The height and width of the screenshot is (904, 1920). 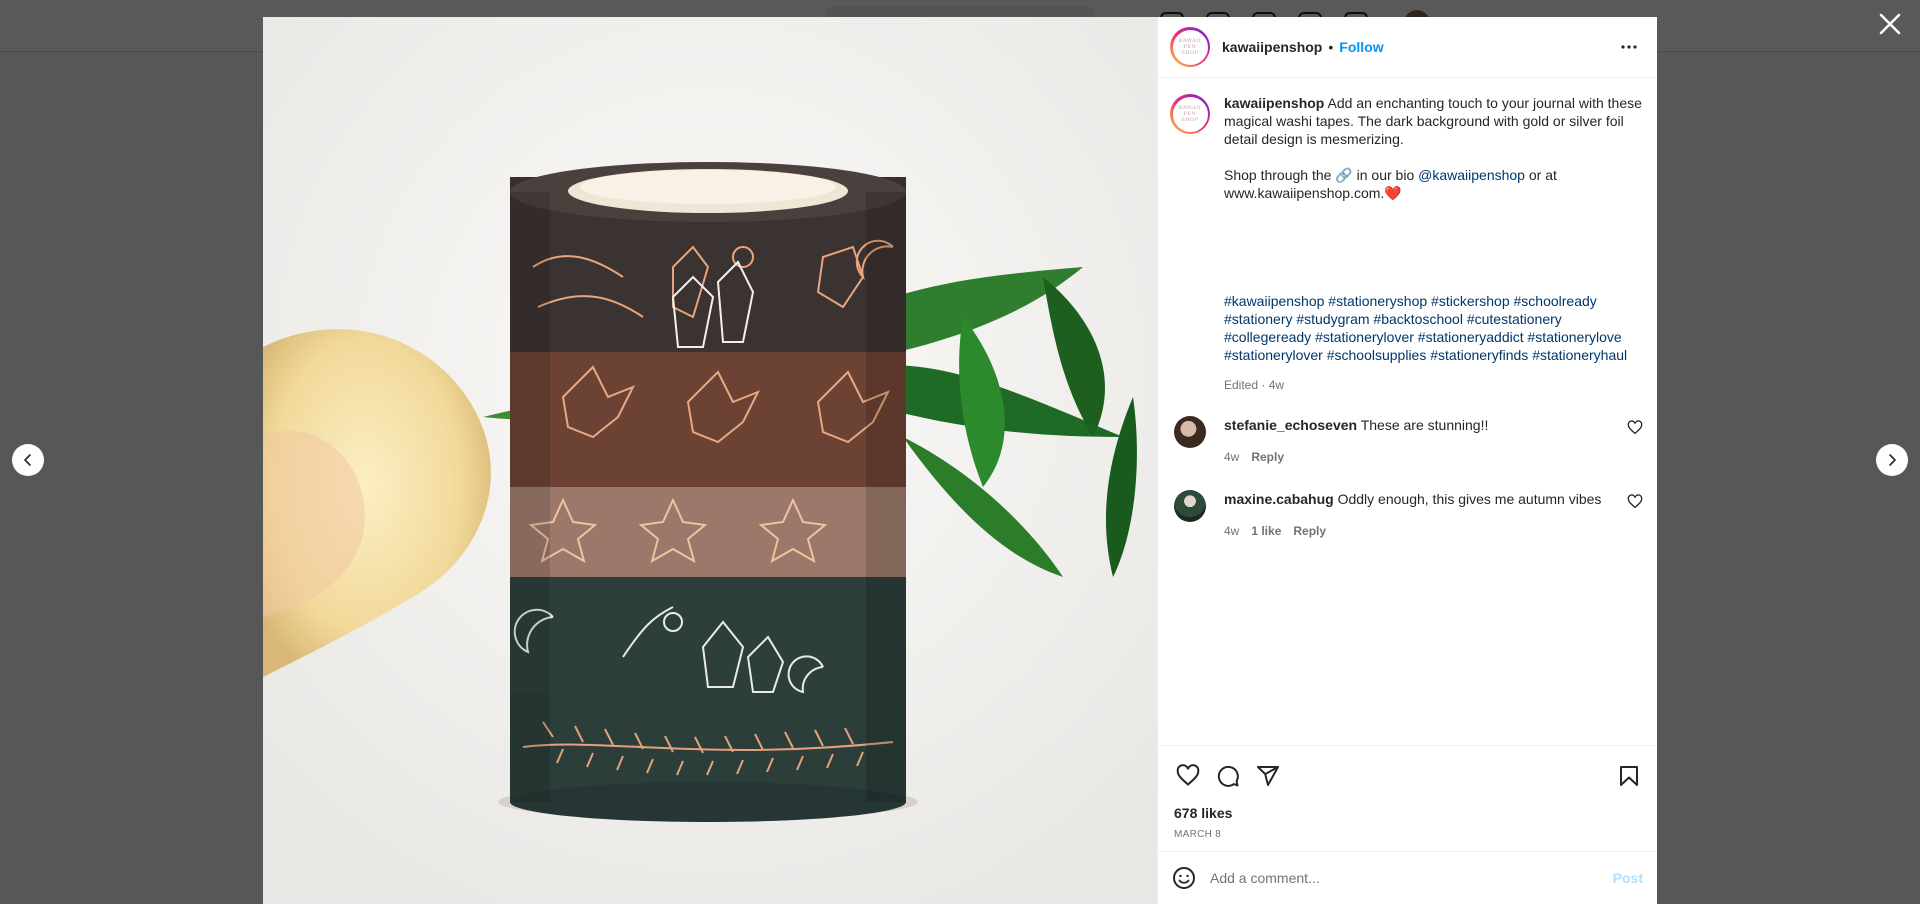 What do you see at coordinates (1274, 301) in the screenshot?
I see `hashtag-link: #kawaiipenshop` at bounding box center [1274, 301].